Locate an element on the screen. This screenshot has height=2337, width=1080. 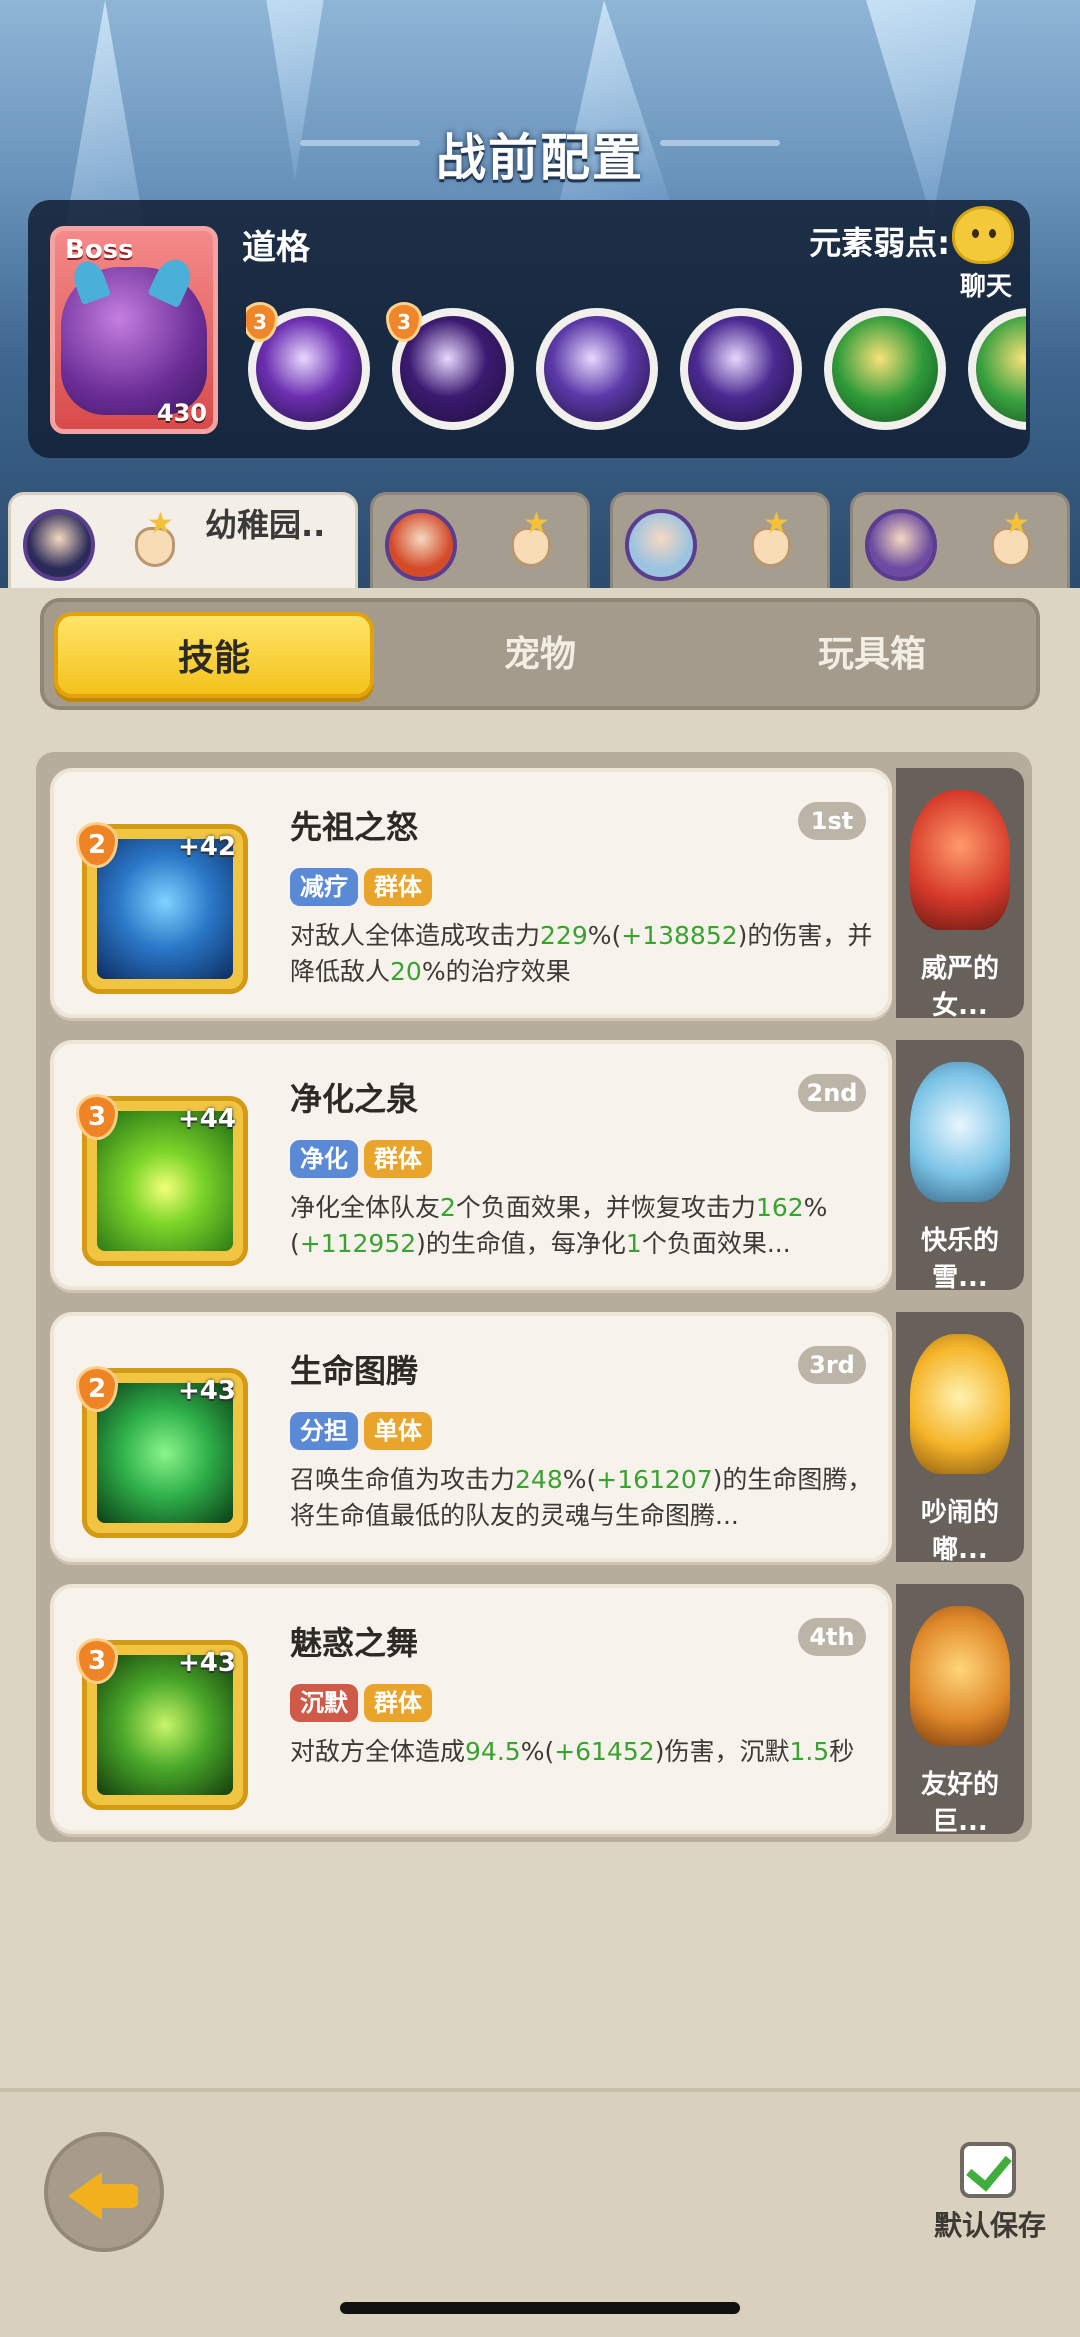
blue-bird-icon is located at coordinates (960, 1132).